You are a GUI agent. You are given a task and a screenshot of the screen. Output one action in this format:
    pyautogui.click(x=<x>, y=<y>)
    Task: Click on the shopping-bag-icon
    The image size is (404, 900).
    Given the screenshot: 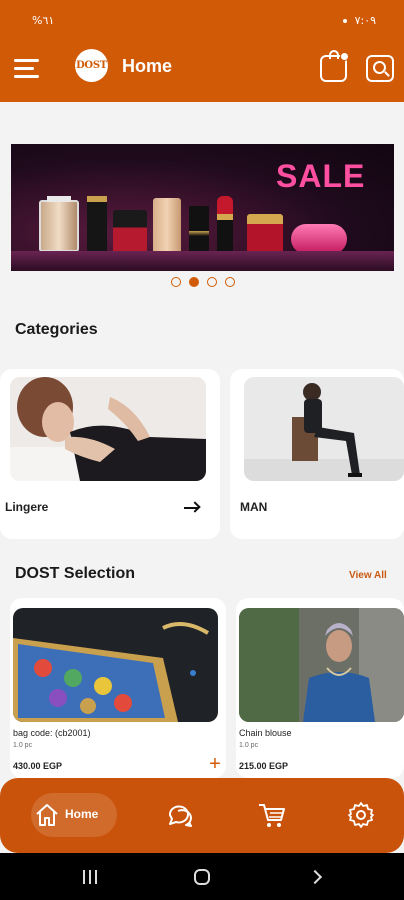 What is the action you would take?
    pyautogui.click(x=334, y=54)
    